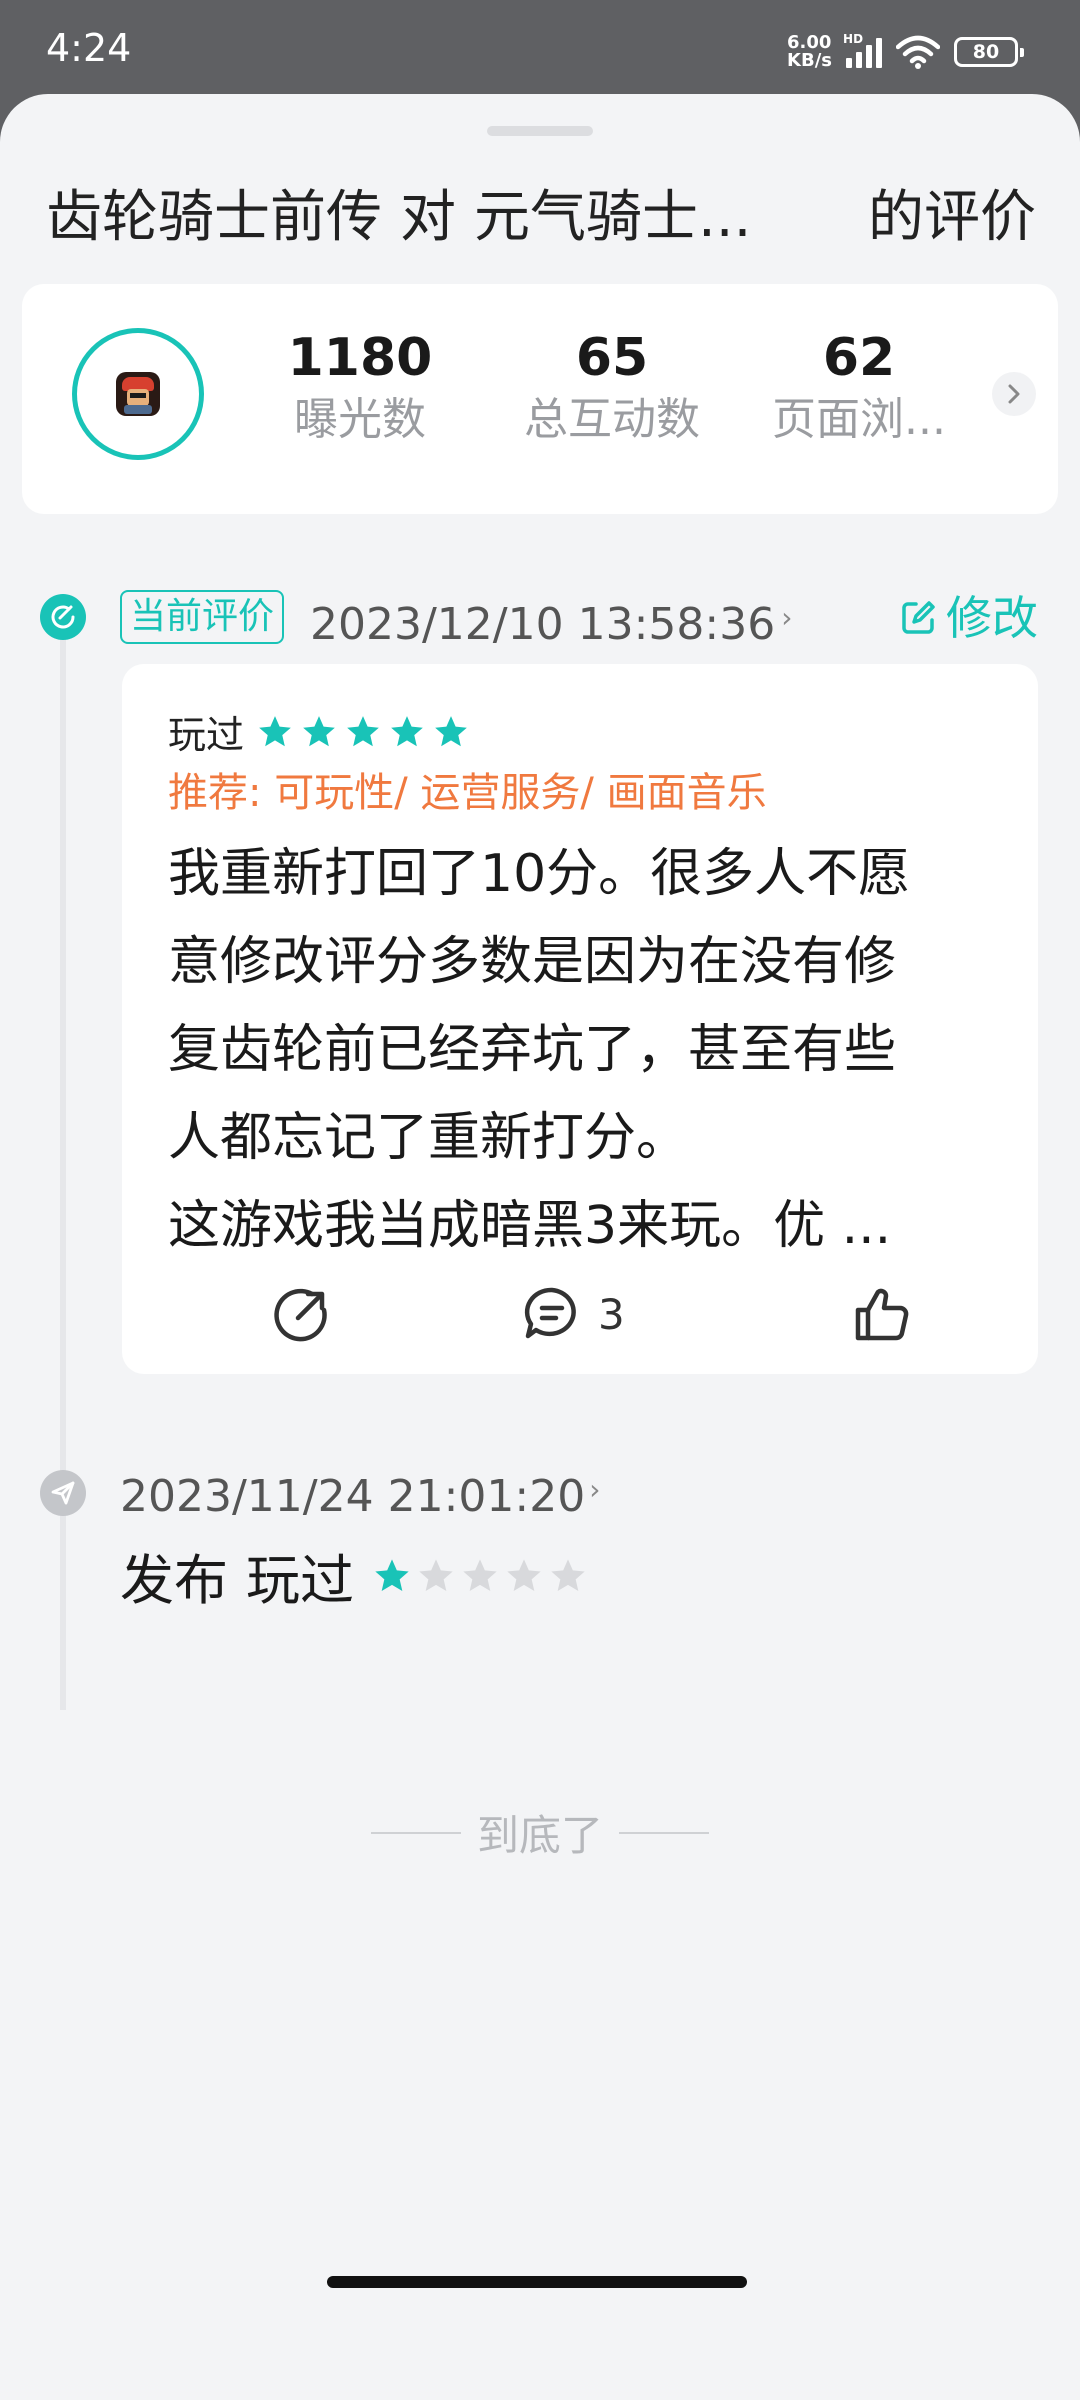 This screenshot has width=1080, height=2400. Describe the element at coordinates (540, 131) in the screenshot. I see `drag-handle` at that location.